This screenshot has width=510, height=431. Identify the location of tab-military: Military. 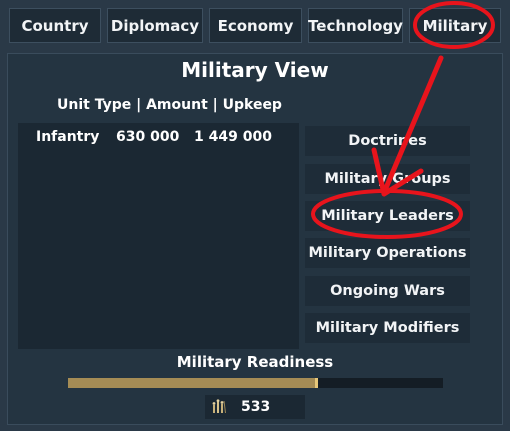
(455, 25).